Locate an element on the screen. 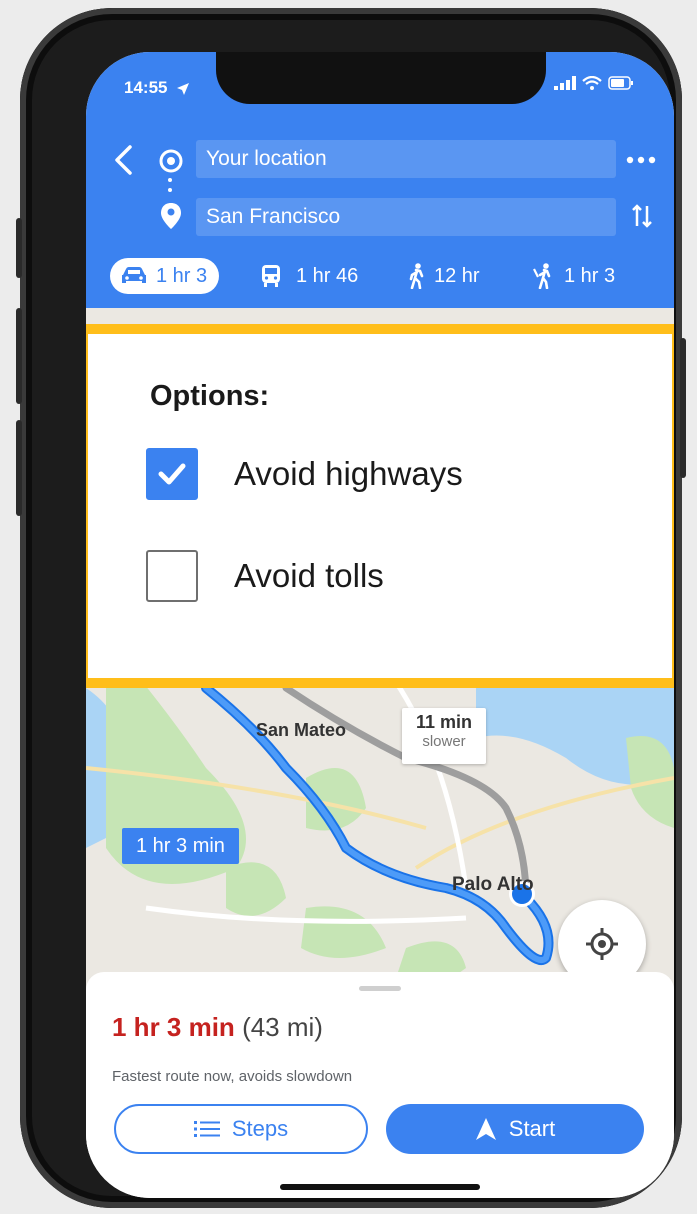 Image resolution: width=697 pixels, height=1214 pixels. car-icon is located at coordinates (134, 275).